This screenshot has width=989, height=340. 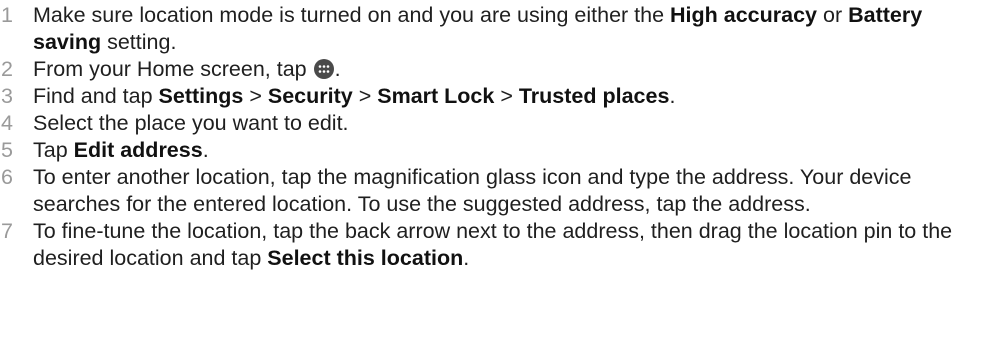 What do you see at coordinates (833, 15) in the screenshot?
I see `text-run: or` at bounding box center [833, 15].